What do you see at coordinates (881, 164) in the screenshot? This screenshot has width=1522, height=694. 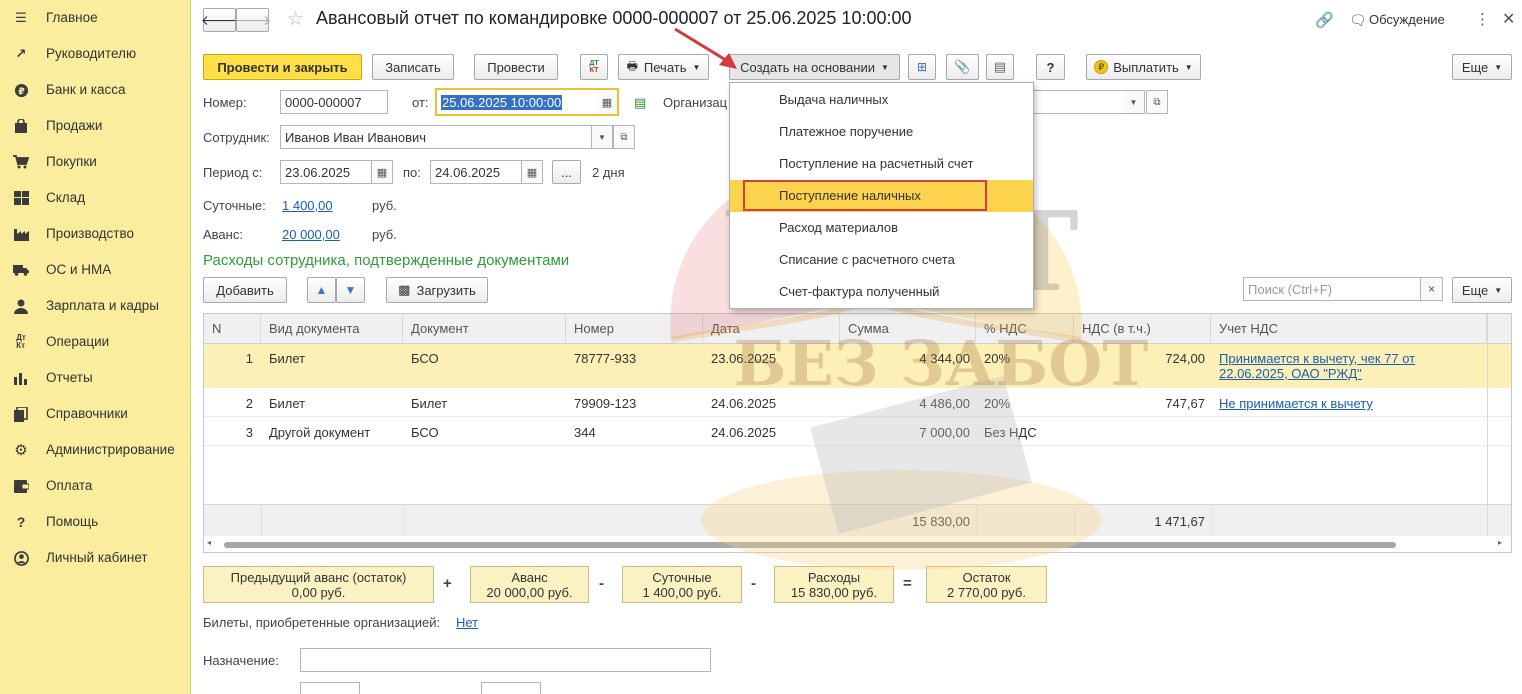 I see `menu-item-bank-receipt: Поступление на расчетный счет` at bounding box center [881, 164].